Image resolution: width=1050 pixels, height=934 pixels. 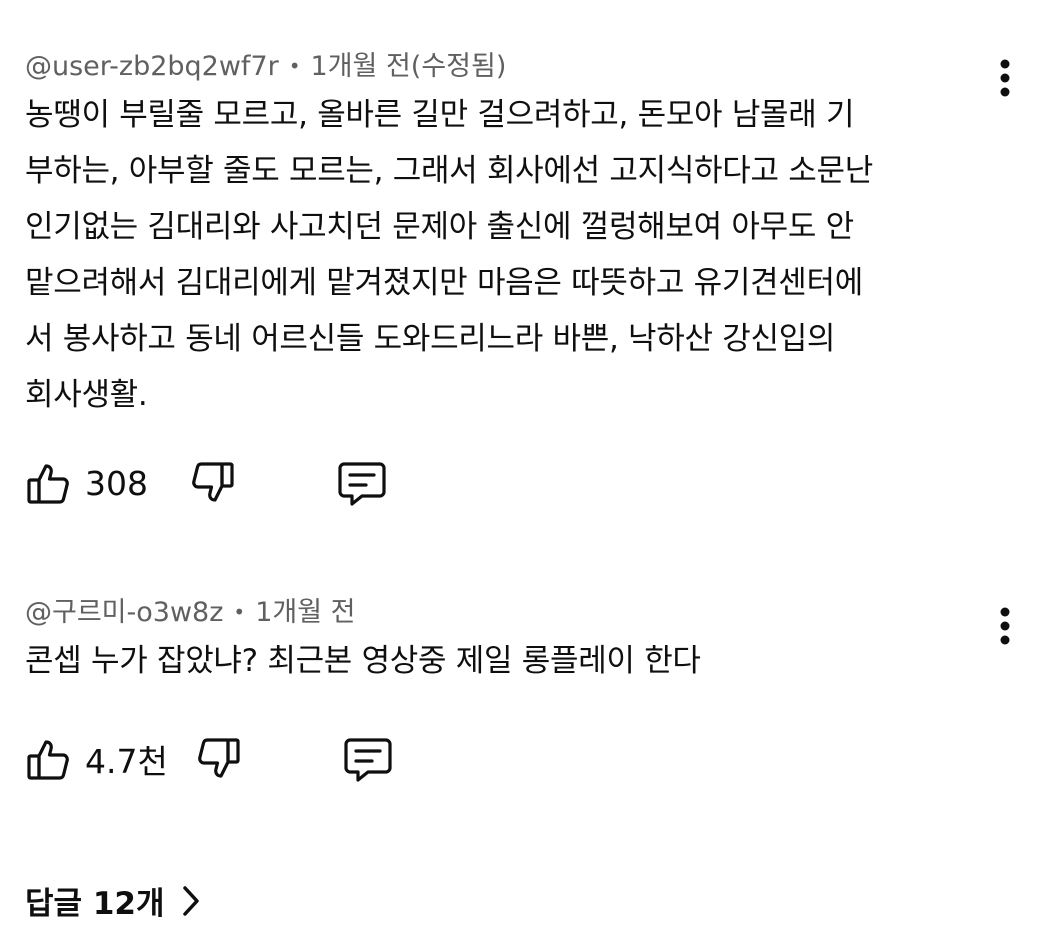 What do you see at coordinates (124, 612) in the screenshot?
I see `comment-author: @구르미-o3w8z` at bounding box center [124, 612].